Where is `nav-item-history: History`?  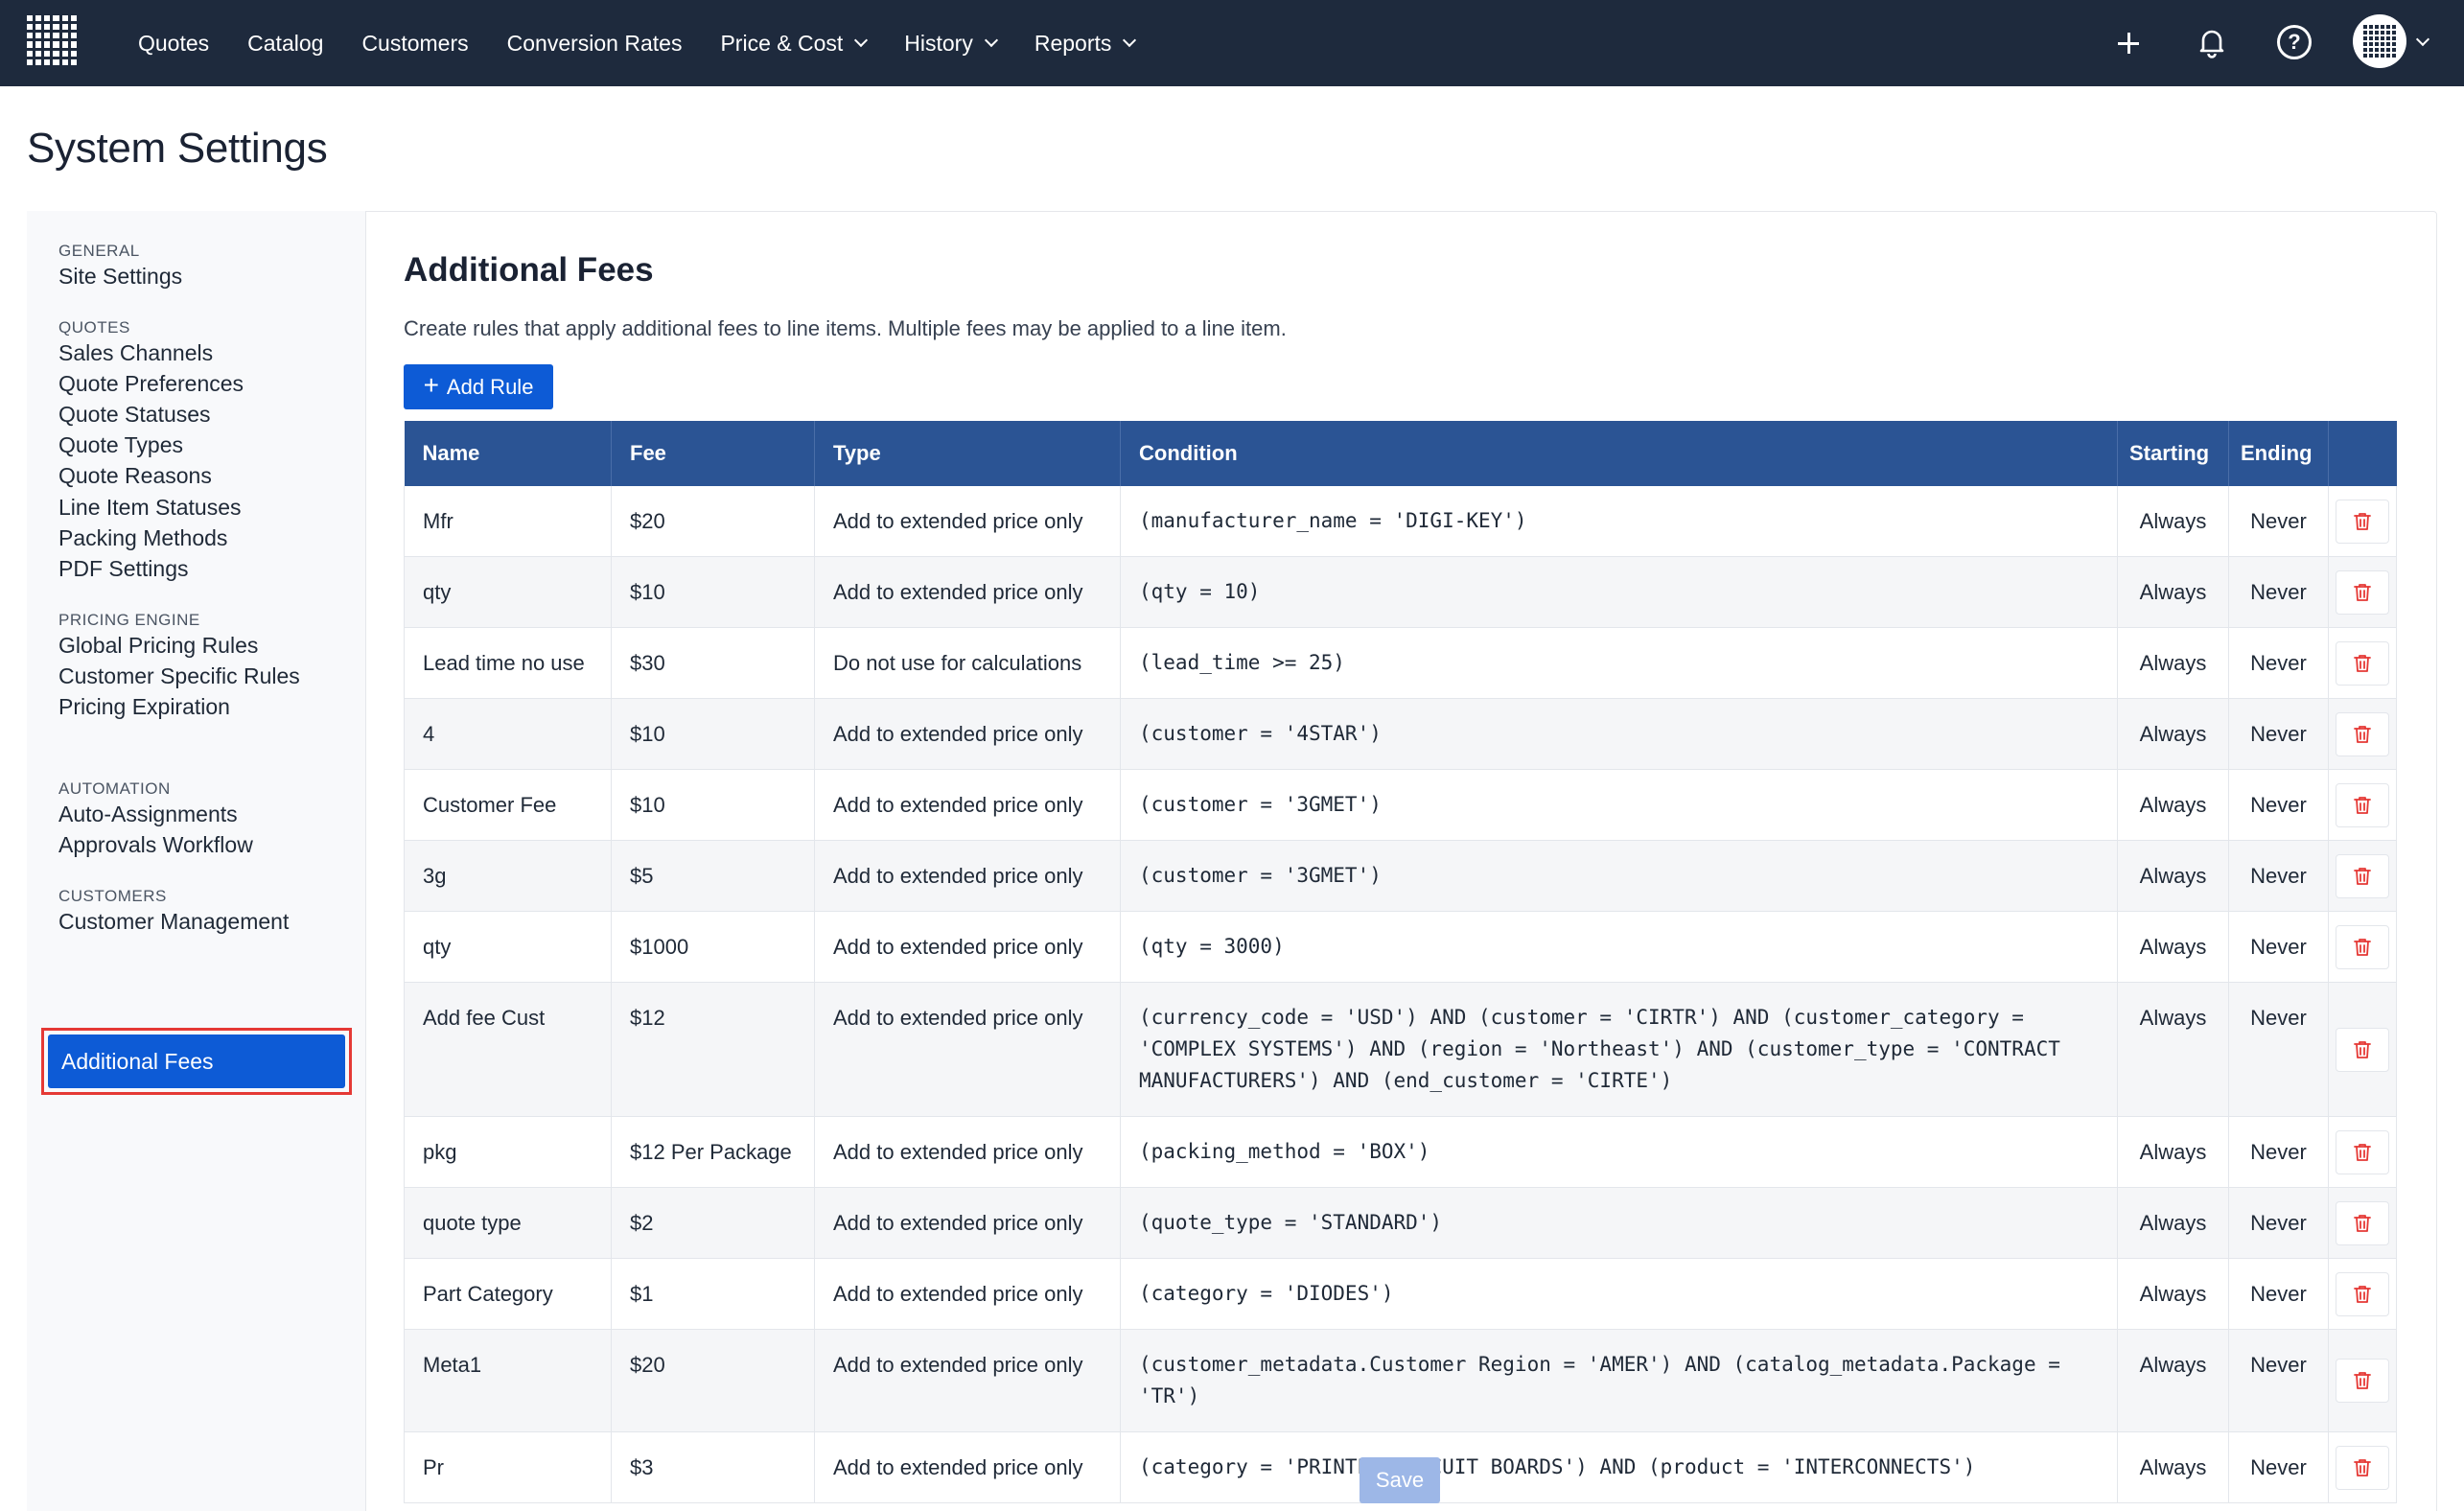 nav-item-history: History is located at coordinates (951, 43).